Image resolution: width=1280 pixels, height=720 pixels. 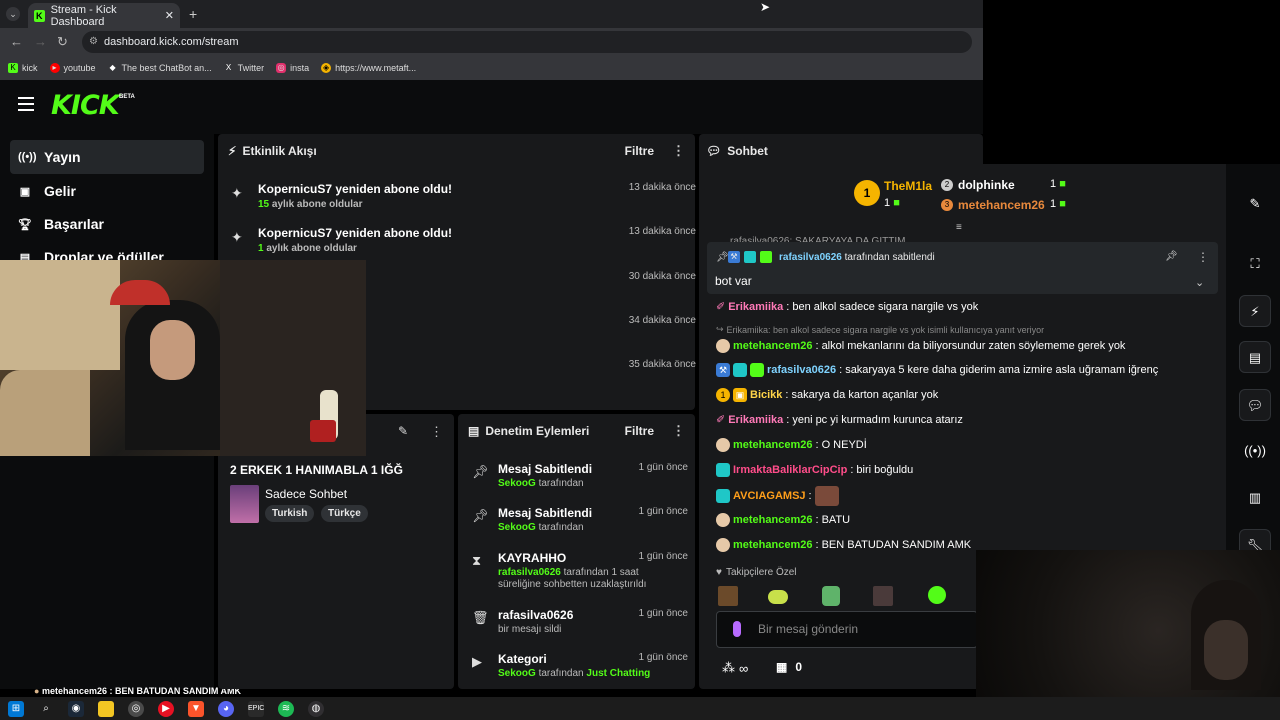 What do you see at coordinates (193, 14) in the screenshot?
I see `new-tab-icon: +` at bounding box center [193, 14].